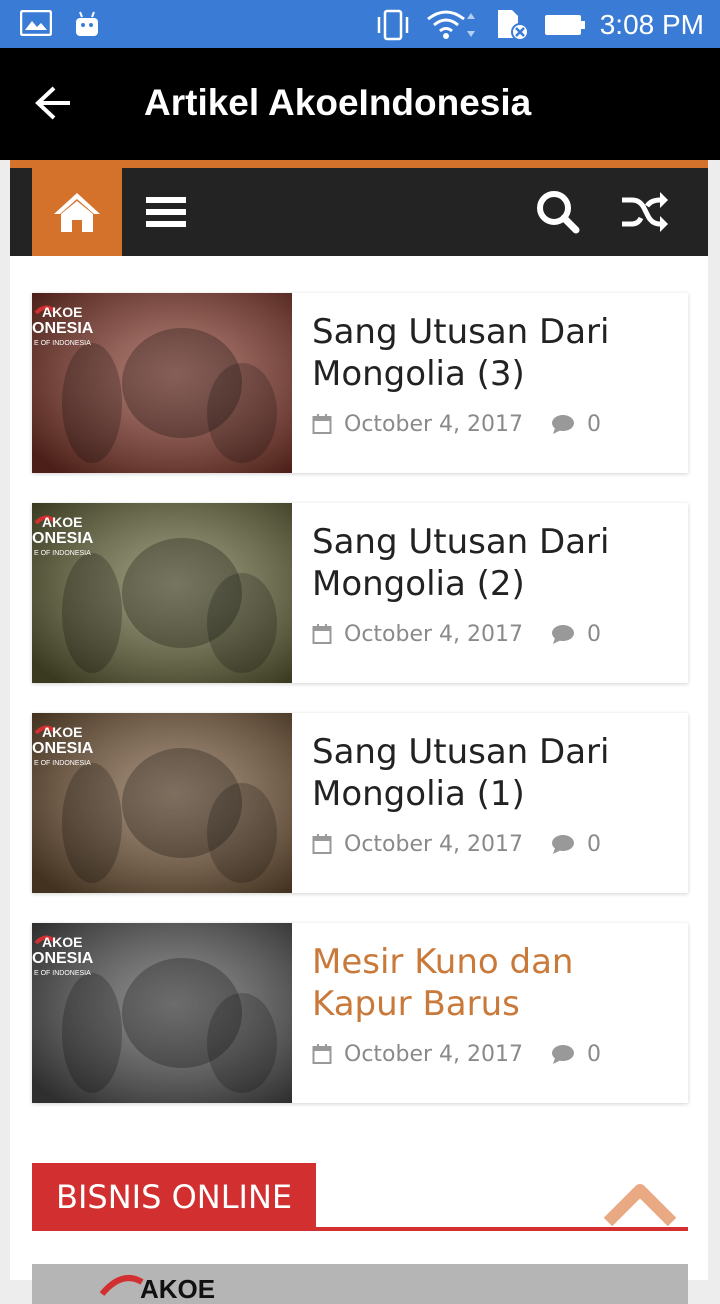  What do you see at coordinates (360, 1284) in the screenshot?
I see `next-section-thumbnail: AKOE` at bounding box center [360, 1284].